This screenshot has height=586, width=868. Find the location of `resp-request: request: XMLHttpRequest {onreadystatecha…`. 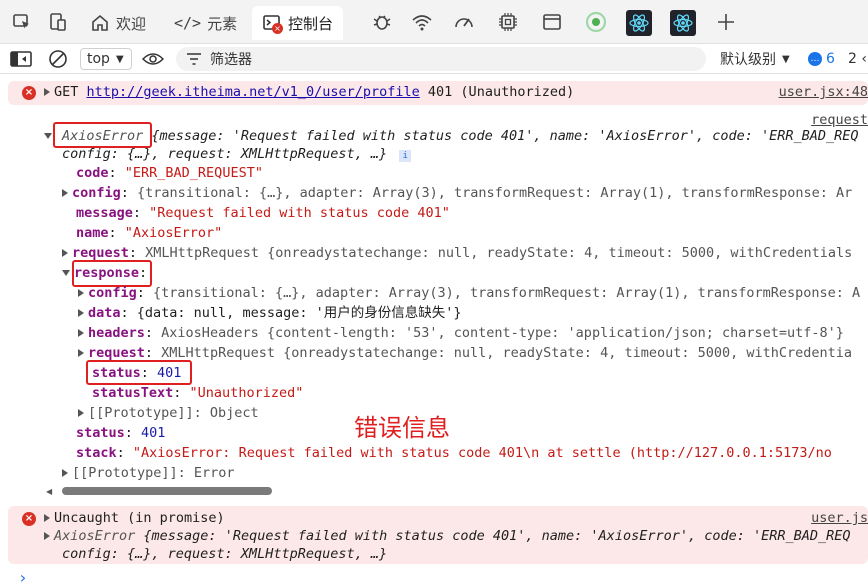

resp-request: request: XMLHttpRequest {onreadystatecha… is located at coordinates (465, 353).